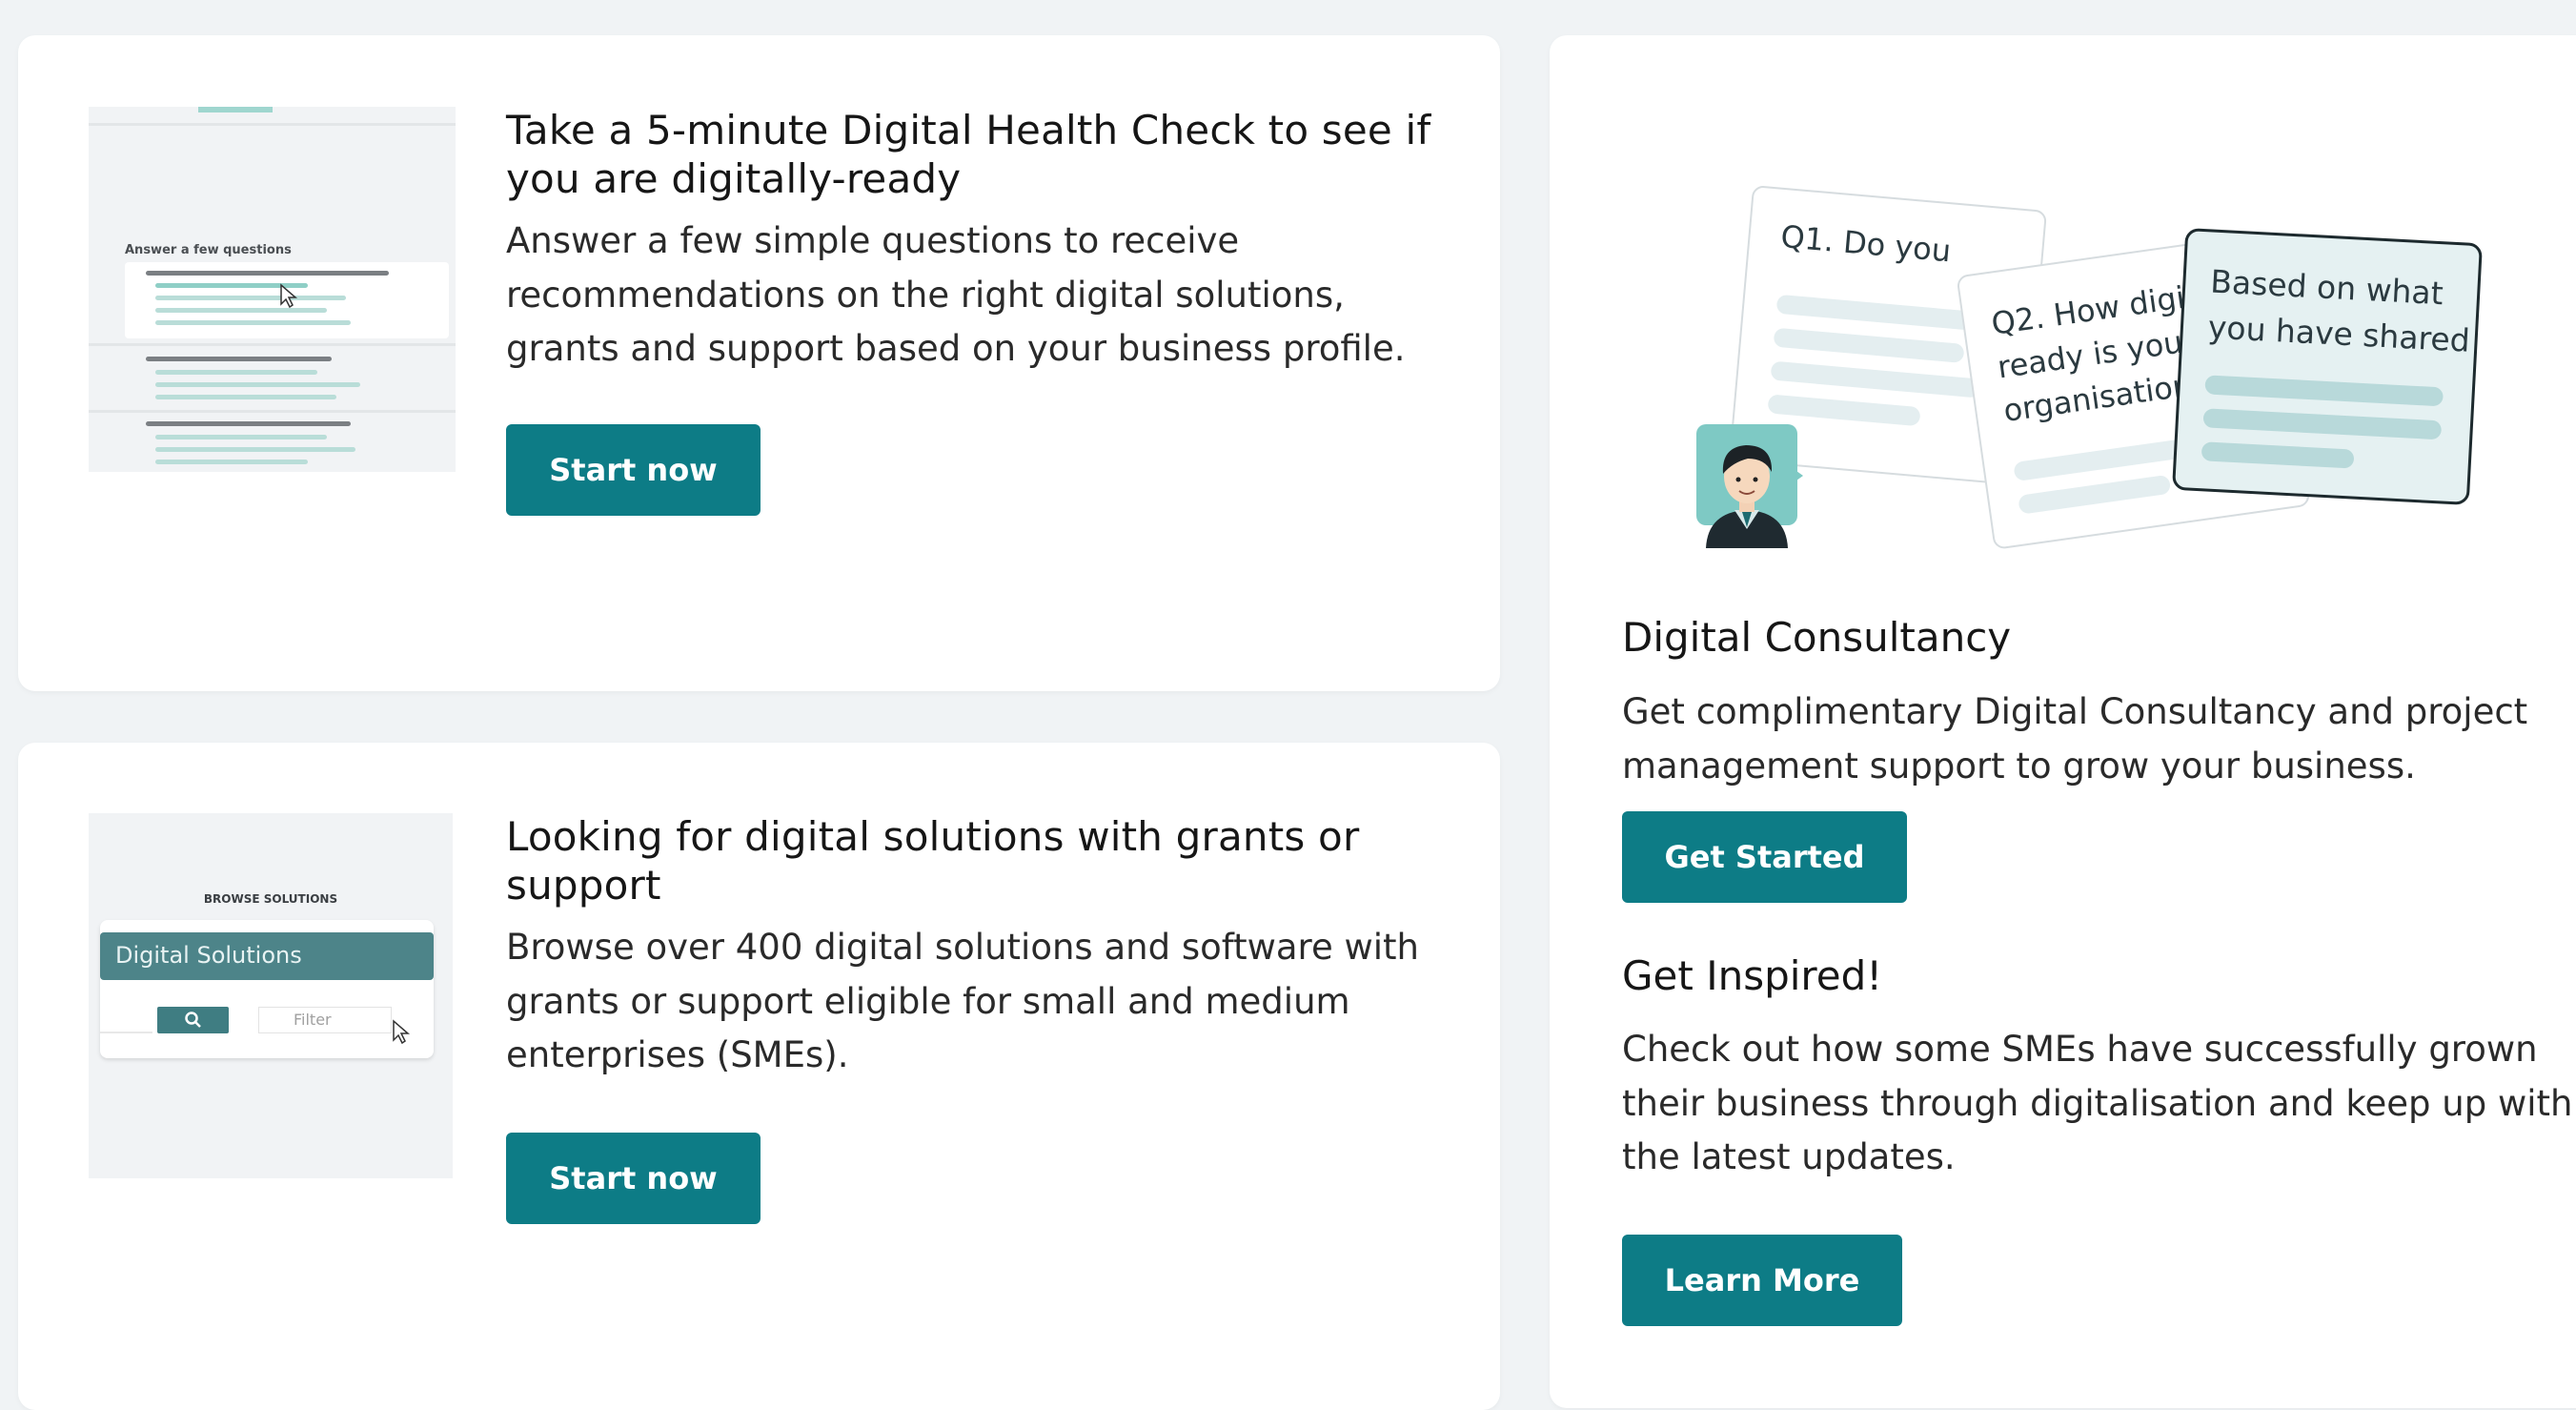 The width and height of the screenshot is (2576, 1410). Describe the element at coordinates (633, 470) in the screenshot. I see `health-check-start-button: Start now` at that location.